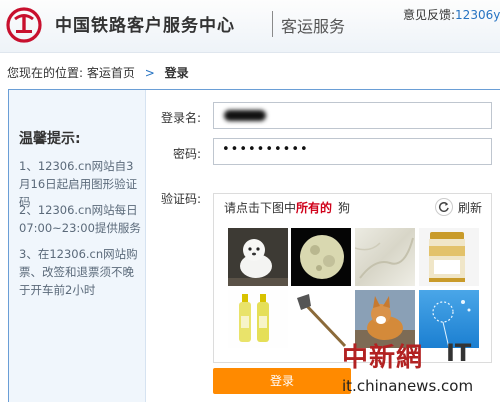  I want to click on railway-logo-icon, so click(24, 25).